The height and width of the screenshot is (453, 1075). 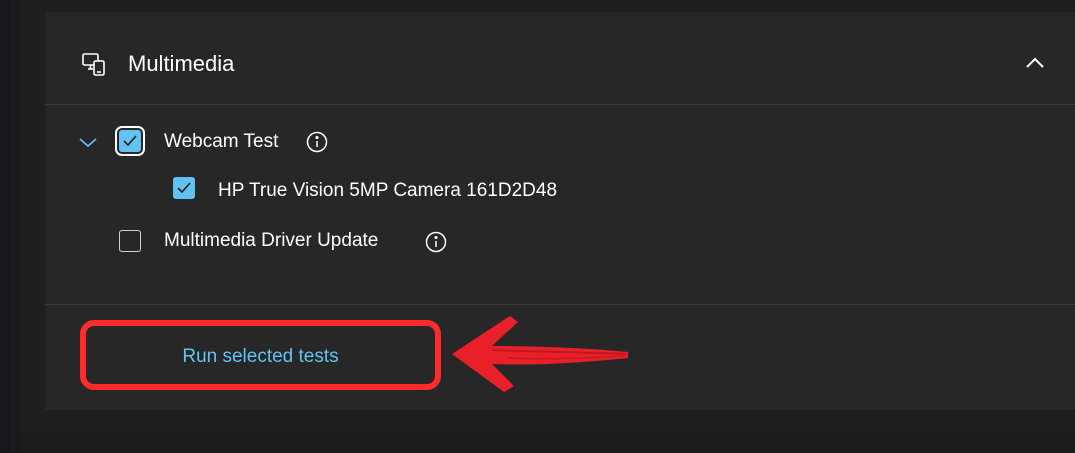 I want to click on devices-icon, so click(x=94, y=64).